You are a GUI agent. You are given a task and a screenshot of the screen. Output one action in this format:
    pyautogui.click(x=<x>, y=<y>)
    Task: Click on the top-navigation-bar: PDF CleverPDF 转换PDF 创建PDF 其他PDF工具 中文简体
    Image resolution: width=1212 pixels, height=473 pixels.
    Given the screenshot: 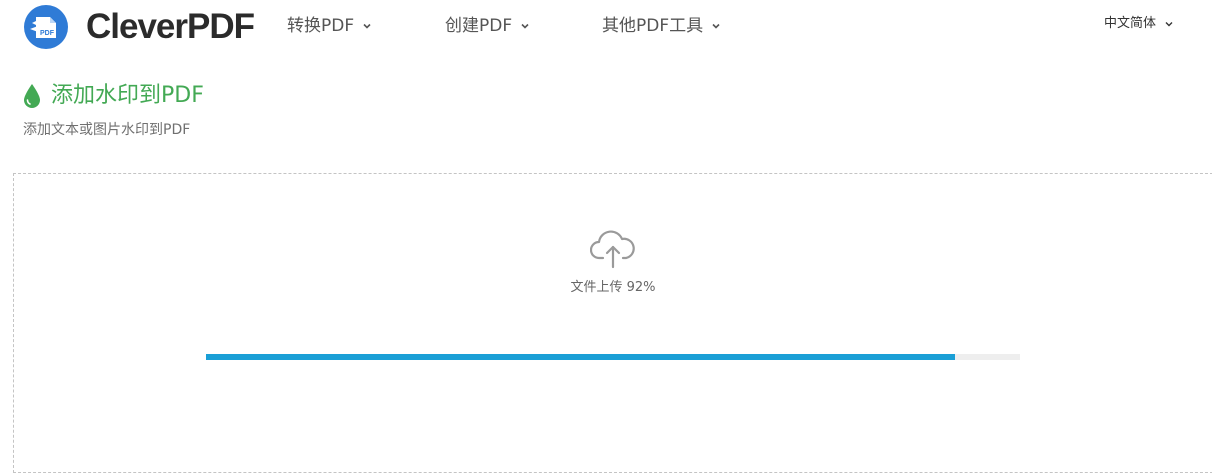 What is the action you would take?
    pyautogui.click(x=606, y=26)
    